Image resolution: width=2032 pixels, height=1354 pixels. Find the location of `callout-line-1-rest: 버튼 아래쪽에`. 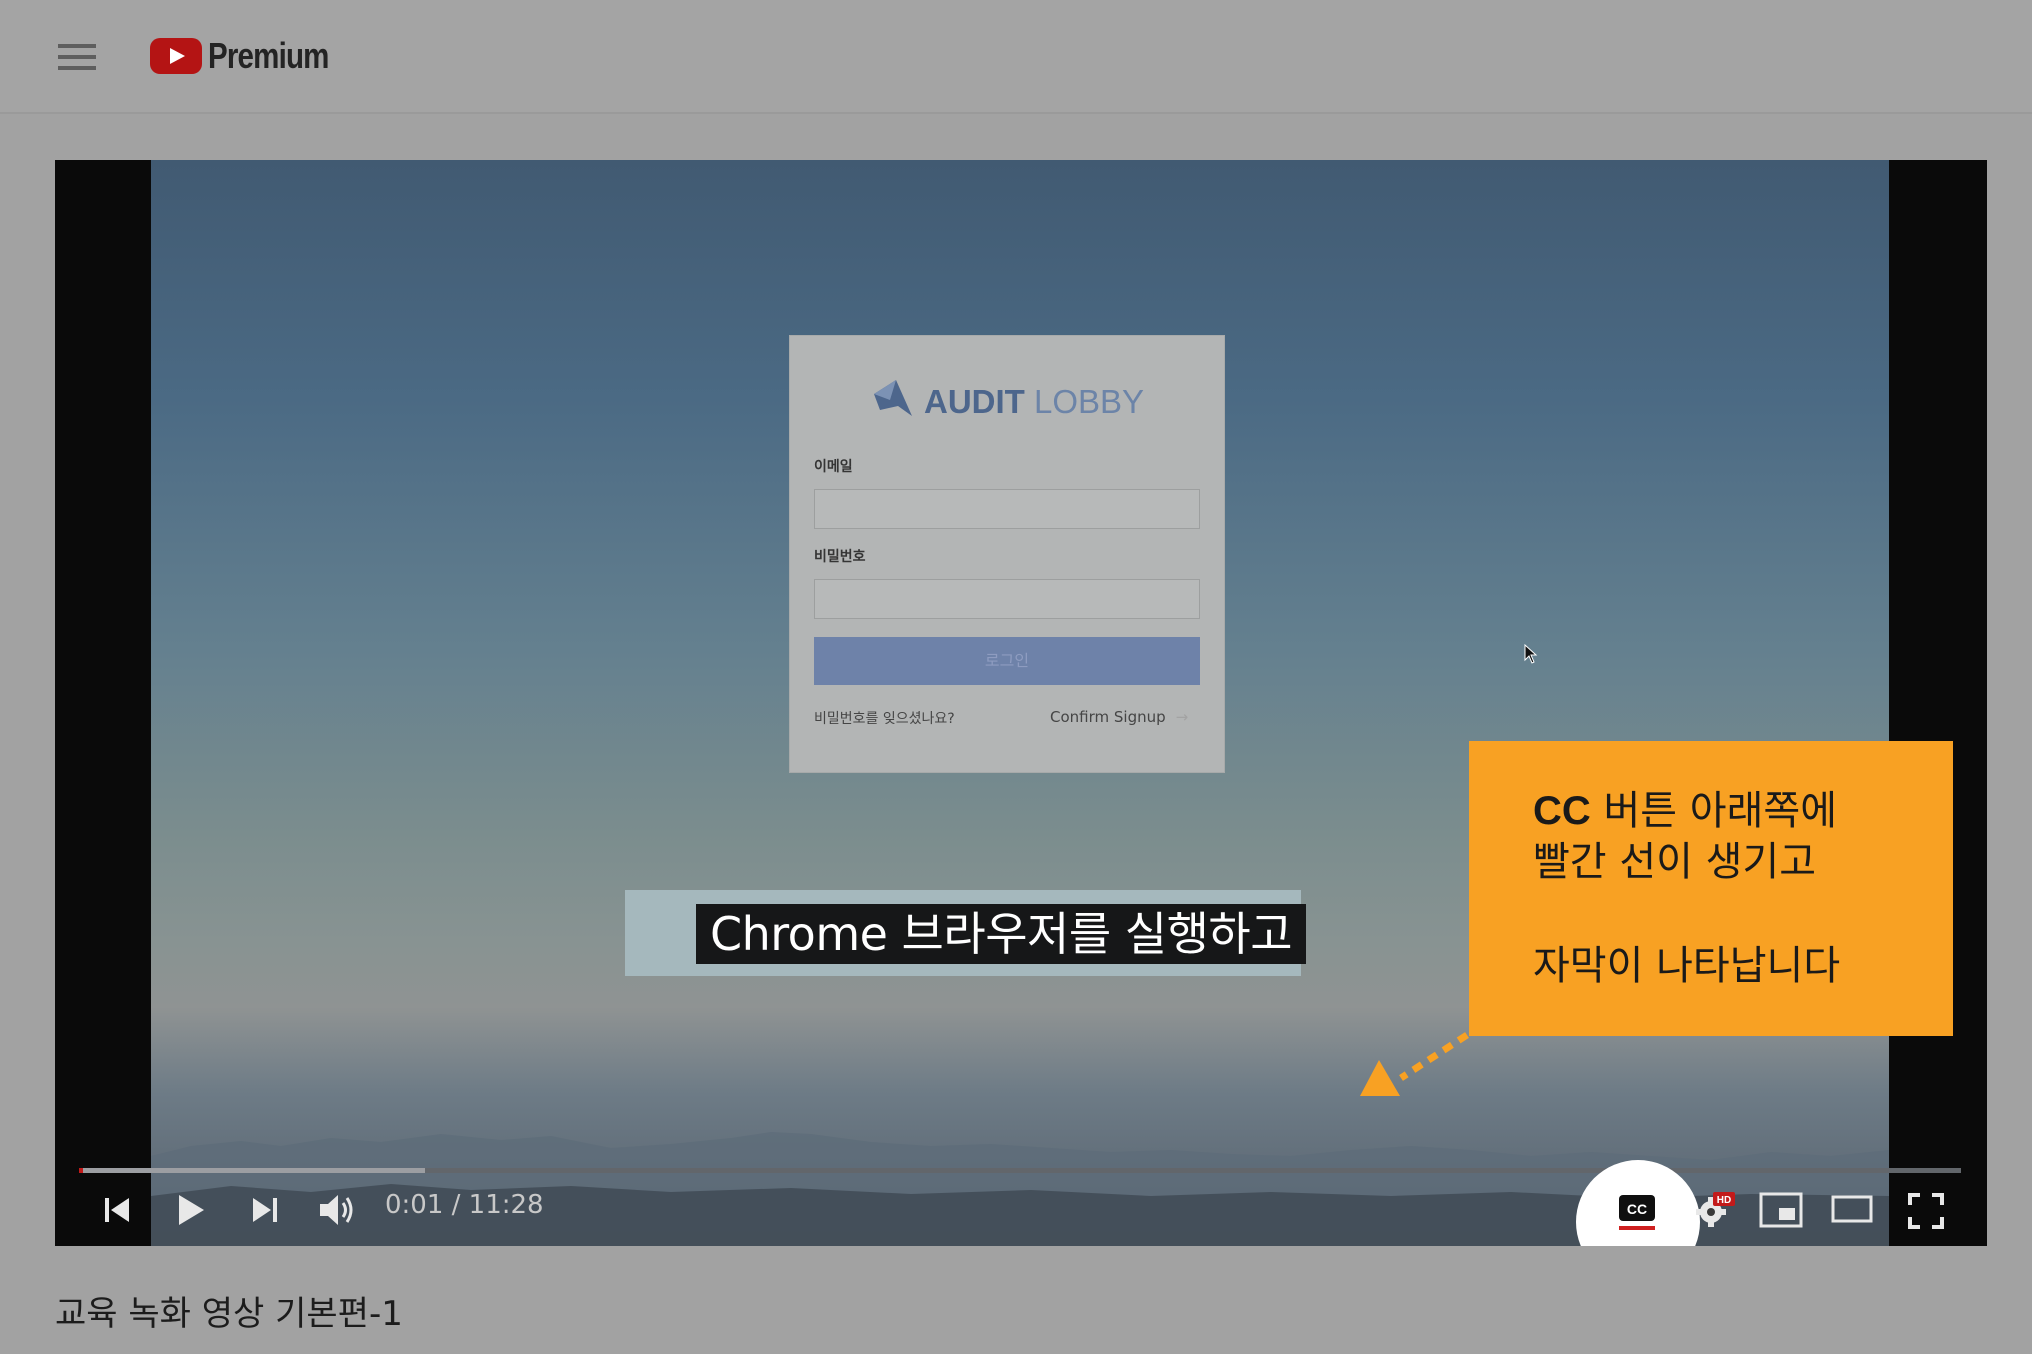

callout-line-1-rest: 버튼 아래쪽에 is located at coordinates (1714, 811).